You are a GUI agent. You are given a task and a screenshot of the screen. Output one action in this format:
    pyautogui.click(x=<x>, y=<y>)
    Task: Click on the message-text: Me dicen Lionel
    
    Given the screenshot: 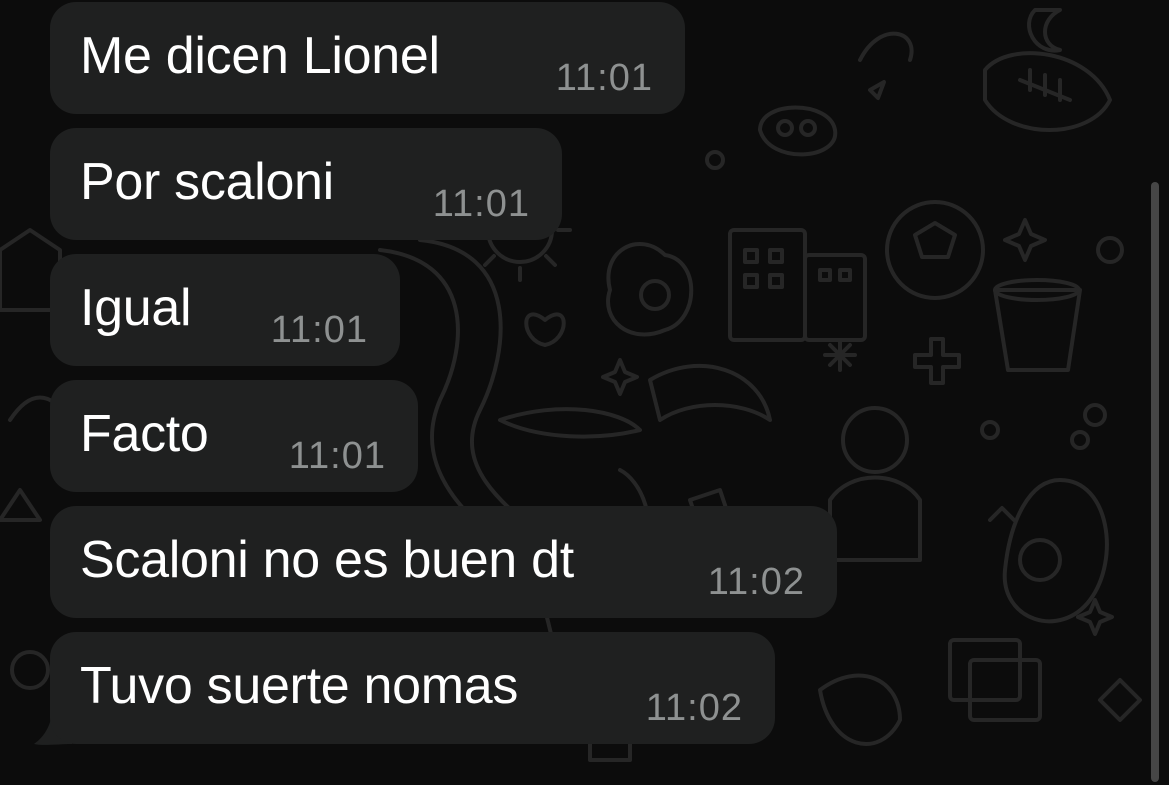 What is the action you would take?
    pyautogui.click(x=260, y=56)
    